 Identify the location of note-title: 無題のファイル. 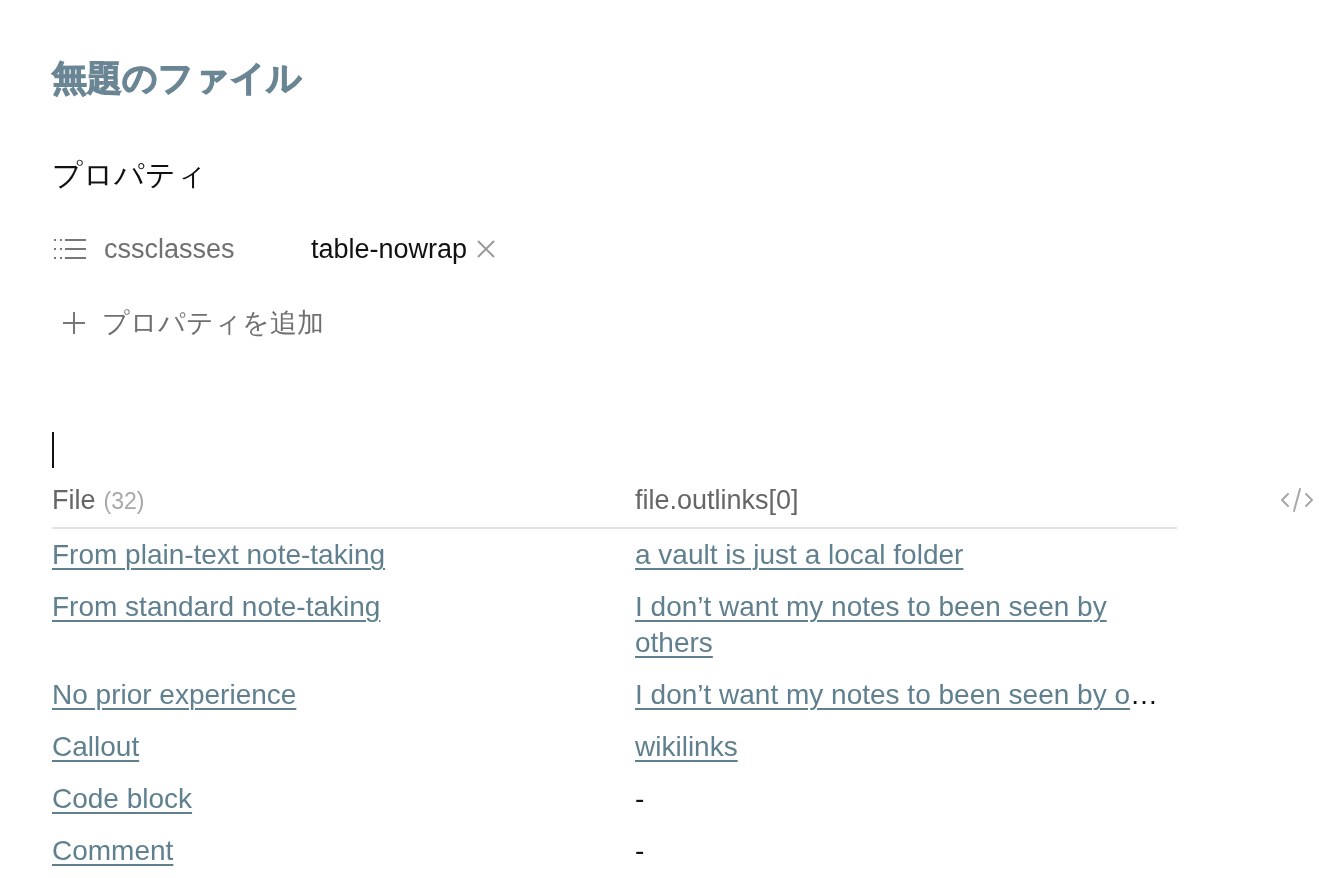
(177, 78).